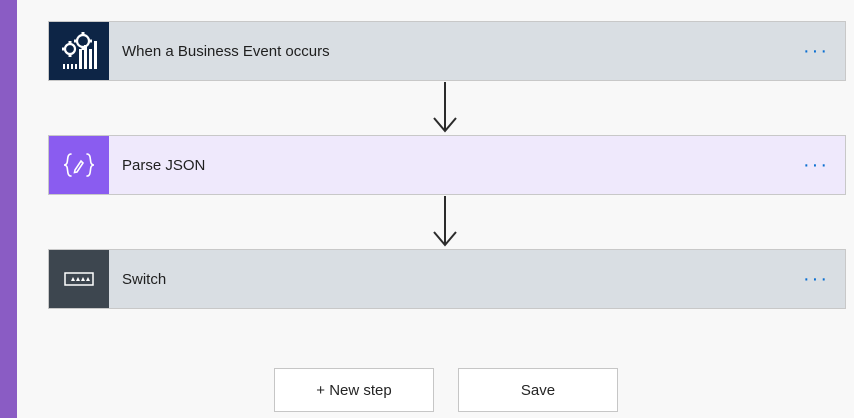 This screenshot has width=854, height=418. I want to click on step-title: Parse JSON, so click(164, 165).